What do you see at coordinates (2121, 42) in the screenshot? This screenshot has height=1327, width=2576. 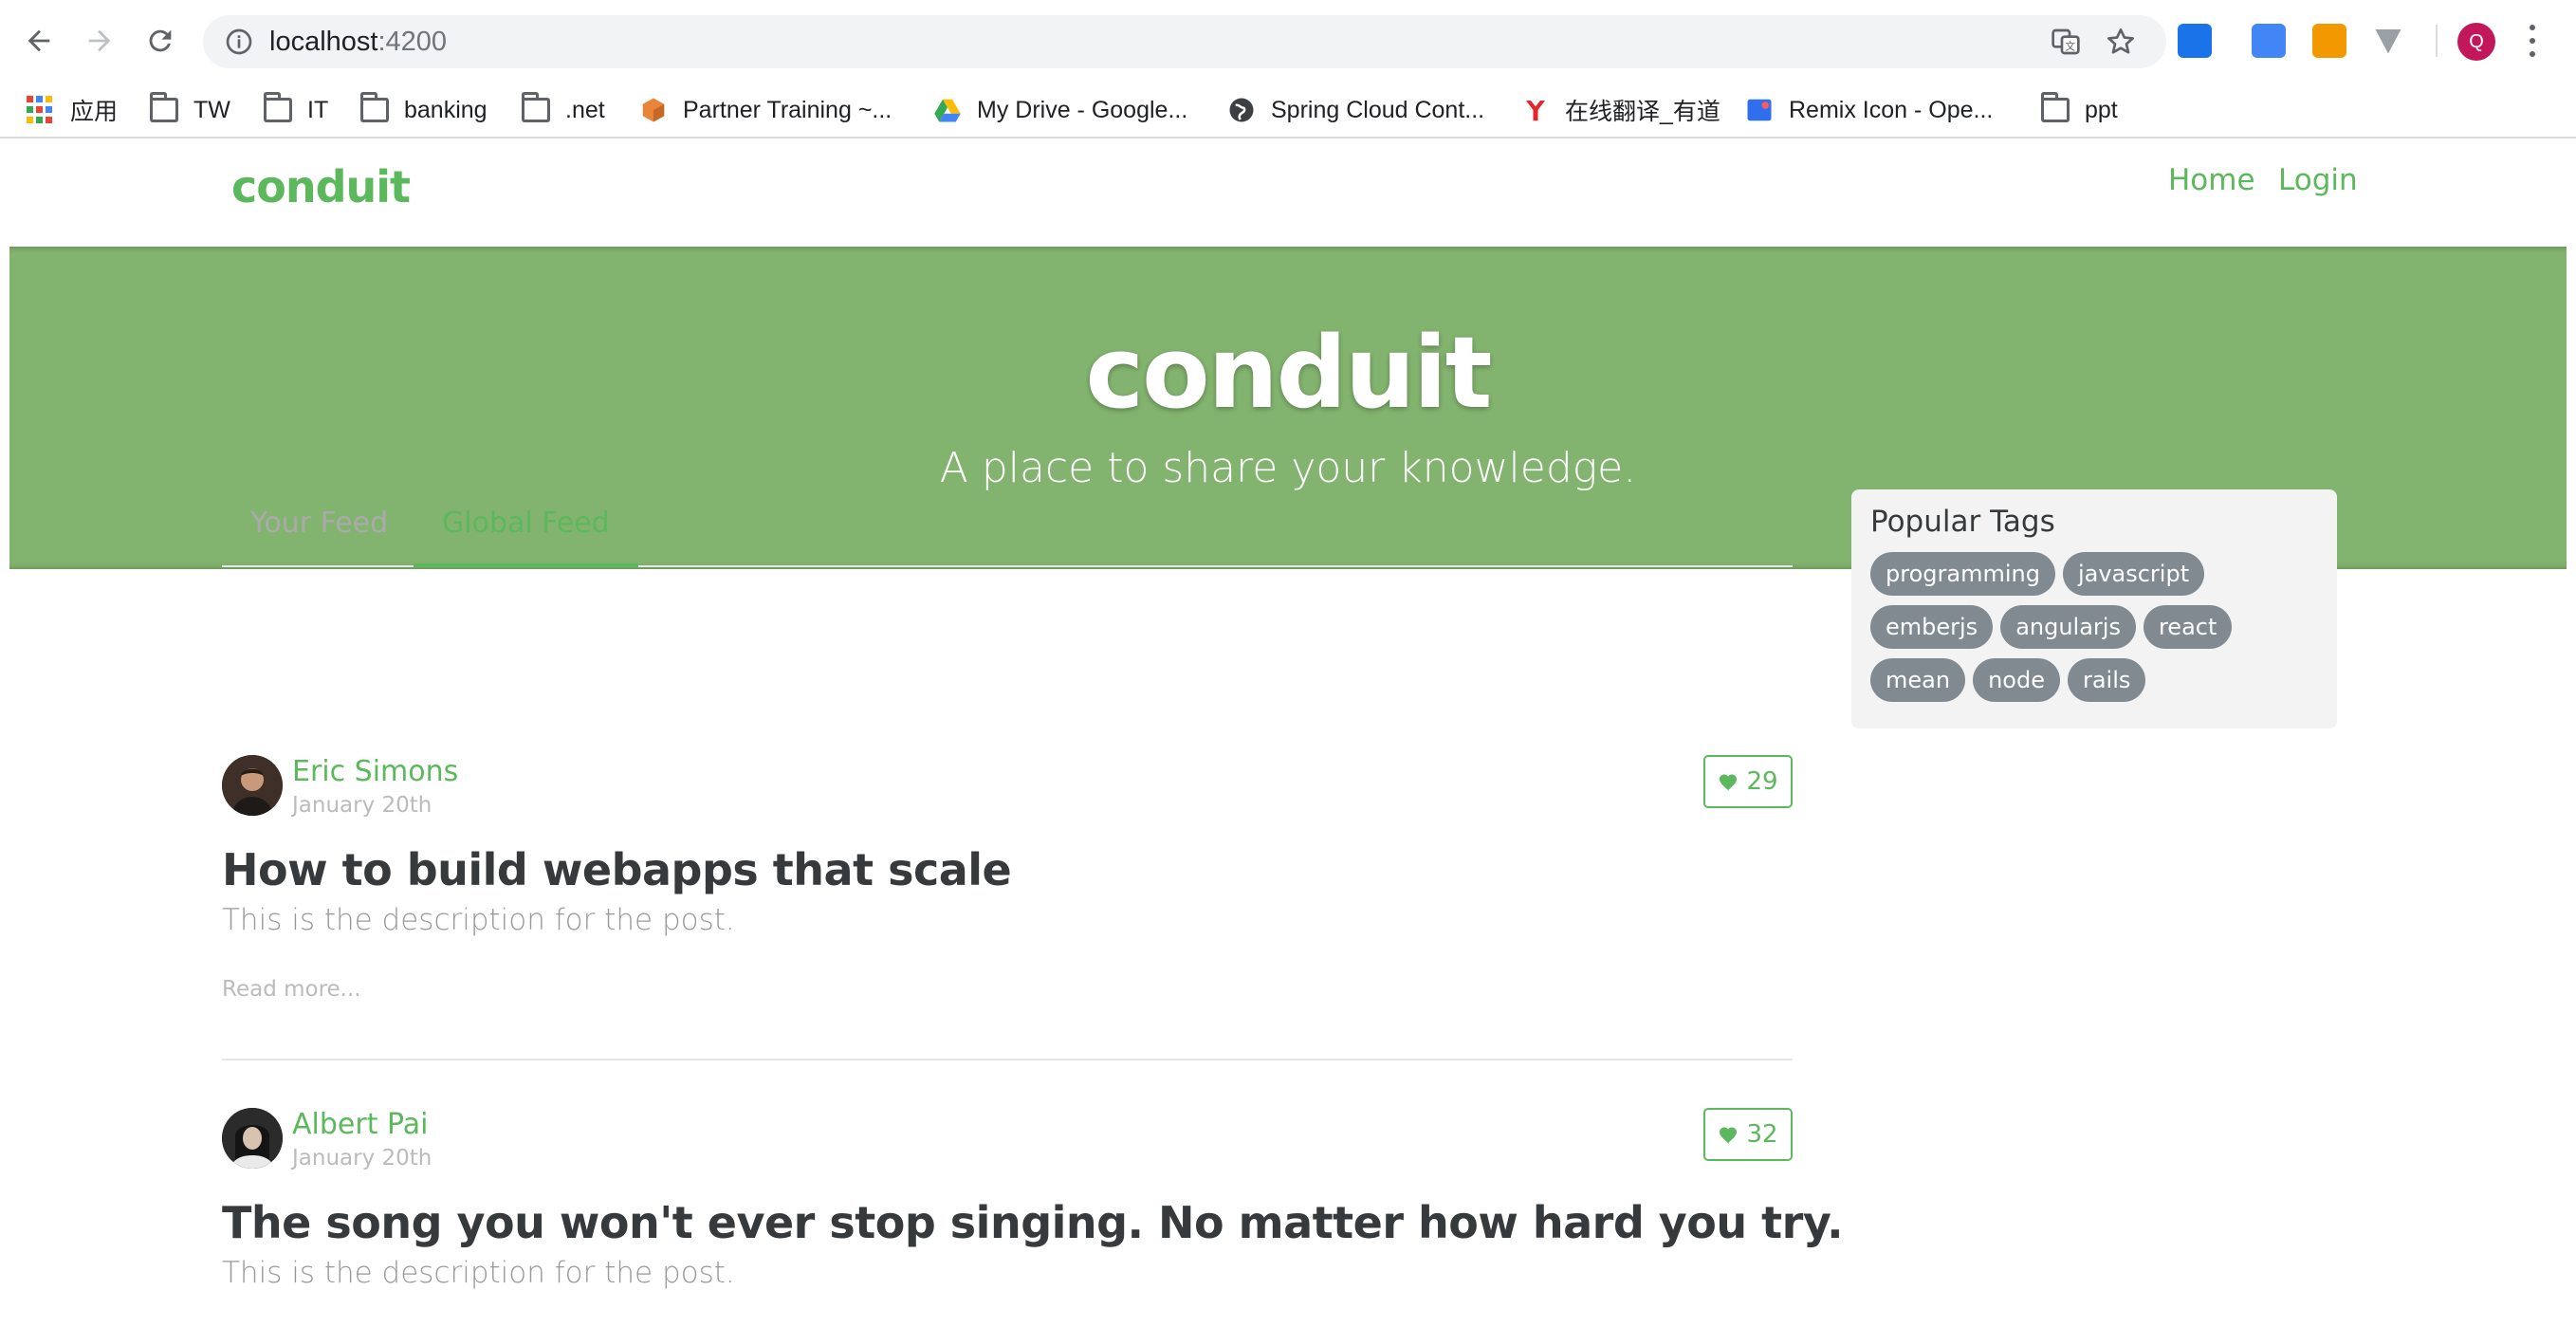 I see `bookmark-star-icon` at bounding box center [2121, 42].